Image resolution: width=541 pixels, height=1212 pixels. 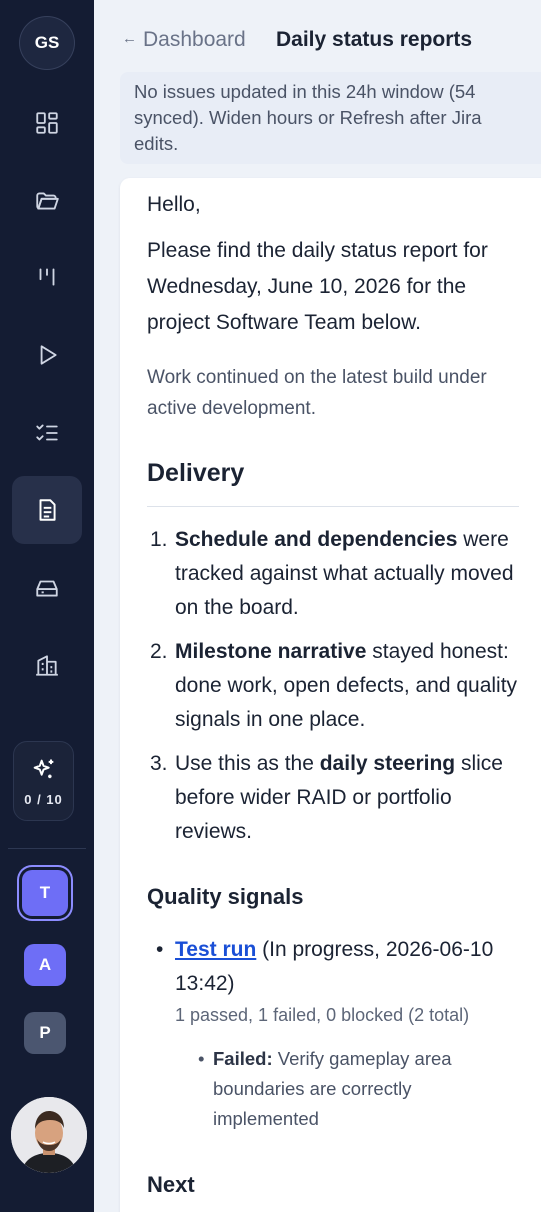 What do you see at coordinates (215, 949) in the screenshot?
I see `test-run-link: Test run` at bounding box center [215, 949].